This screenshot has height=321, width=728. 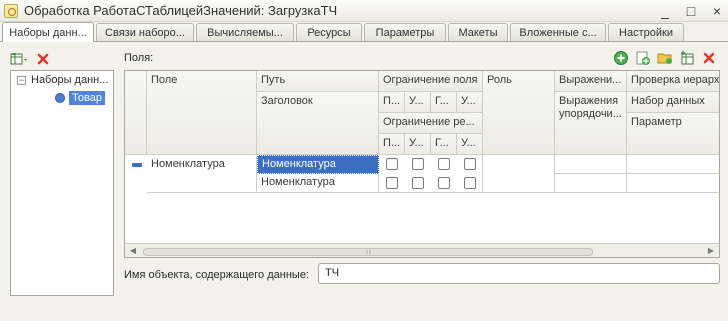 I want to click on header-dataset: Набор данных, so click(x=673, y=102).